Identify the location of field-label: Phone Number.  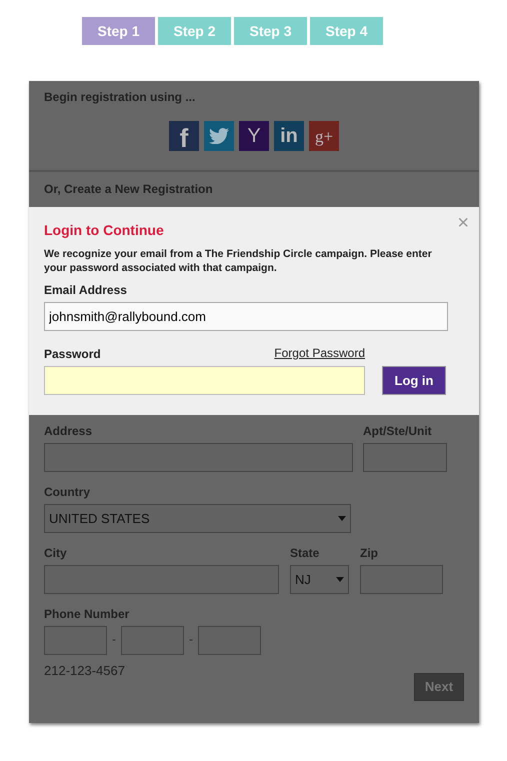
(87, 614).